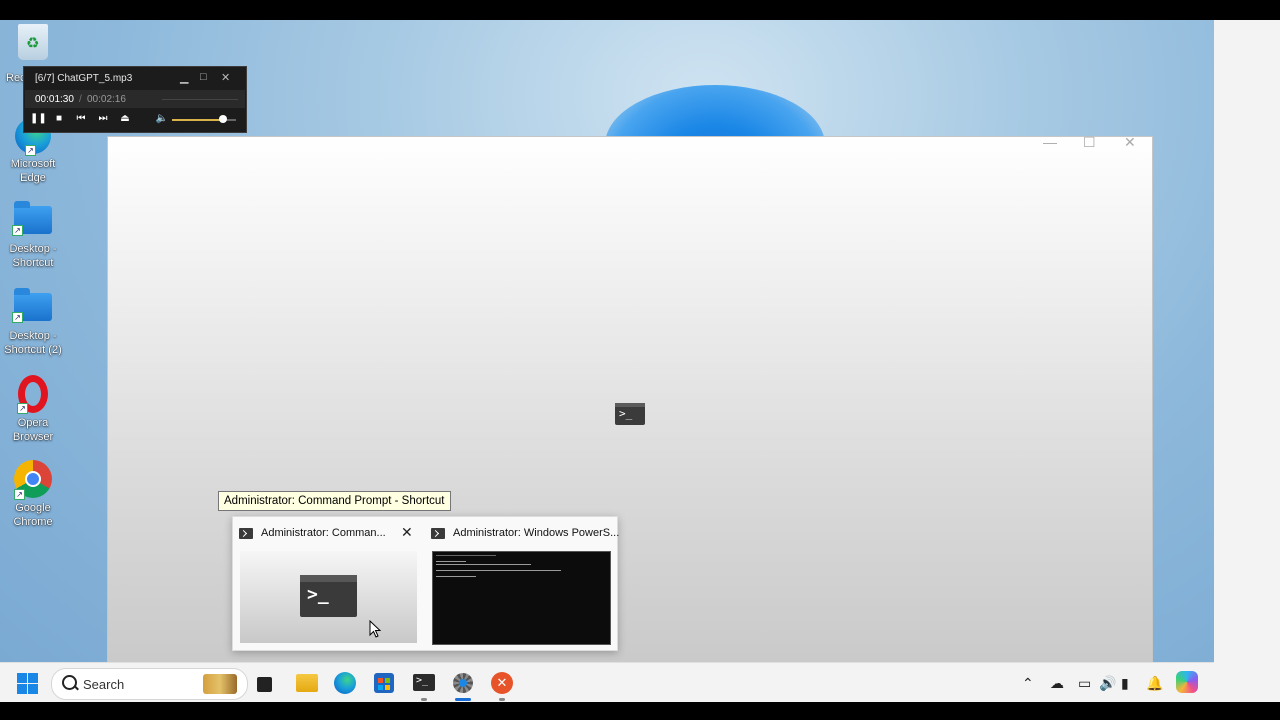  I want to click on thumbnail-preview, so click(521, 598).